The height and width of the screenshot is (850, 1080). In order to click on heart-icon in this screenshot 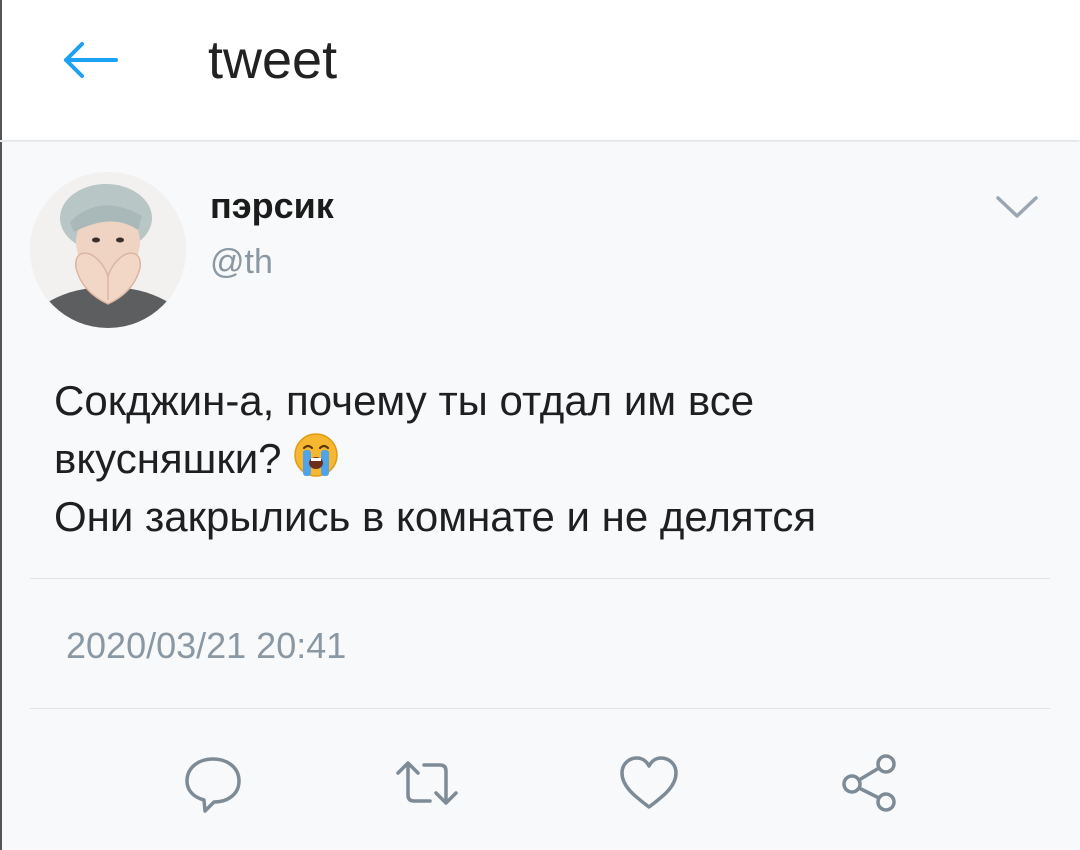, I will do `click(649, 782)`.